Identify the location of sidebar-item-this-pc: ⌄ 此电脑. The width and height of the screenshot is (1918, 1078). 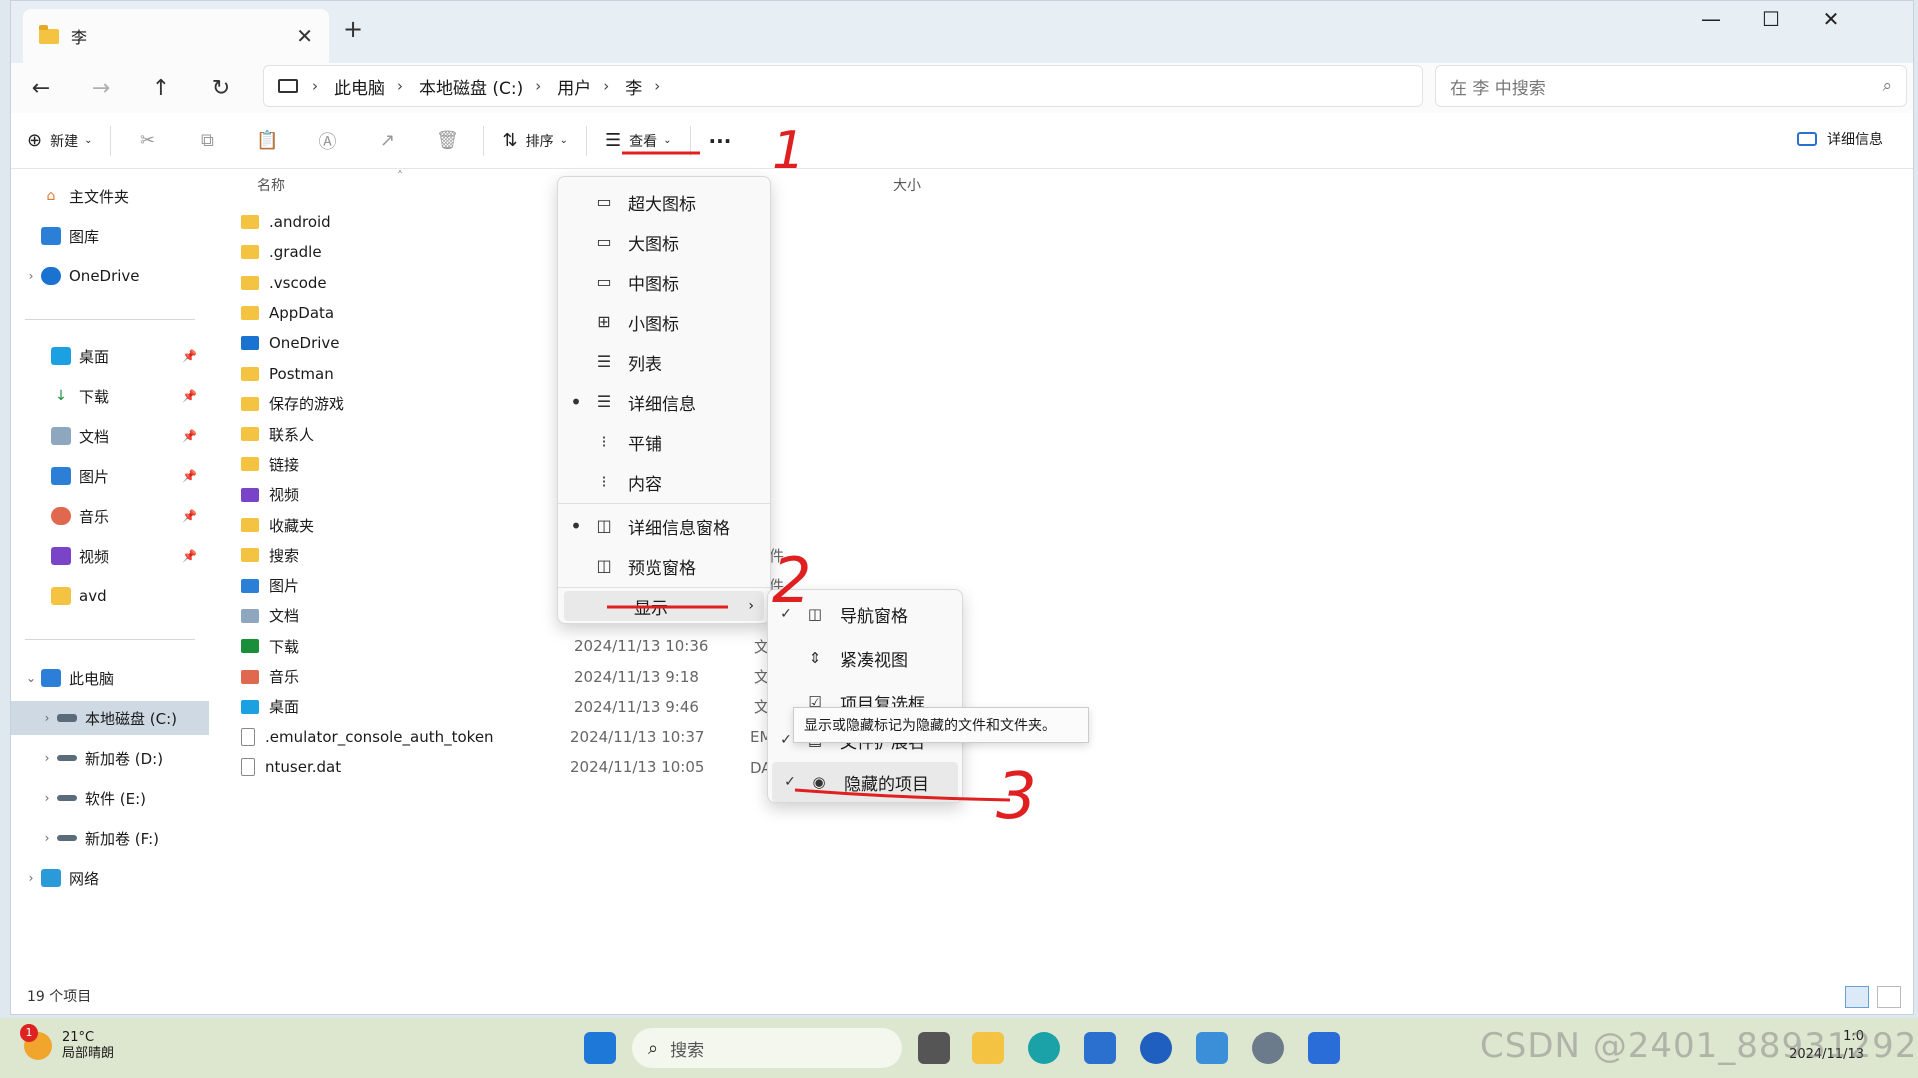
(110, 678).